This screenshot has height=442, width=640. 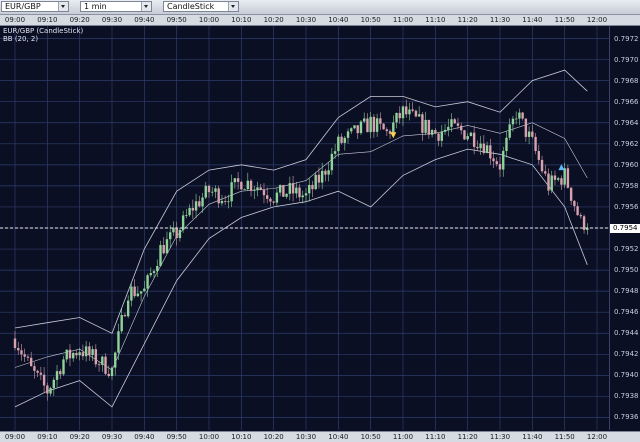 I want to click on time-label: 11:30, so click(x=500, y=20).